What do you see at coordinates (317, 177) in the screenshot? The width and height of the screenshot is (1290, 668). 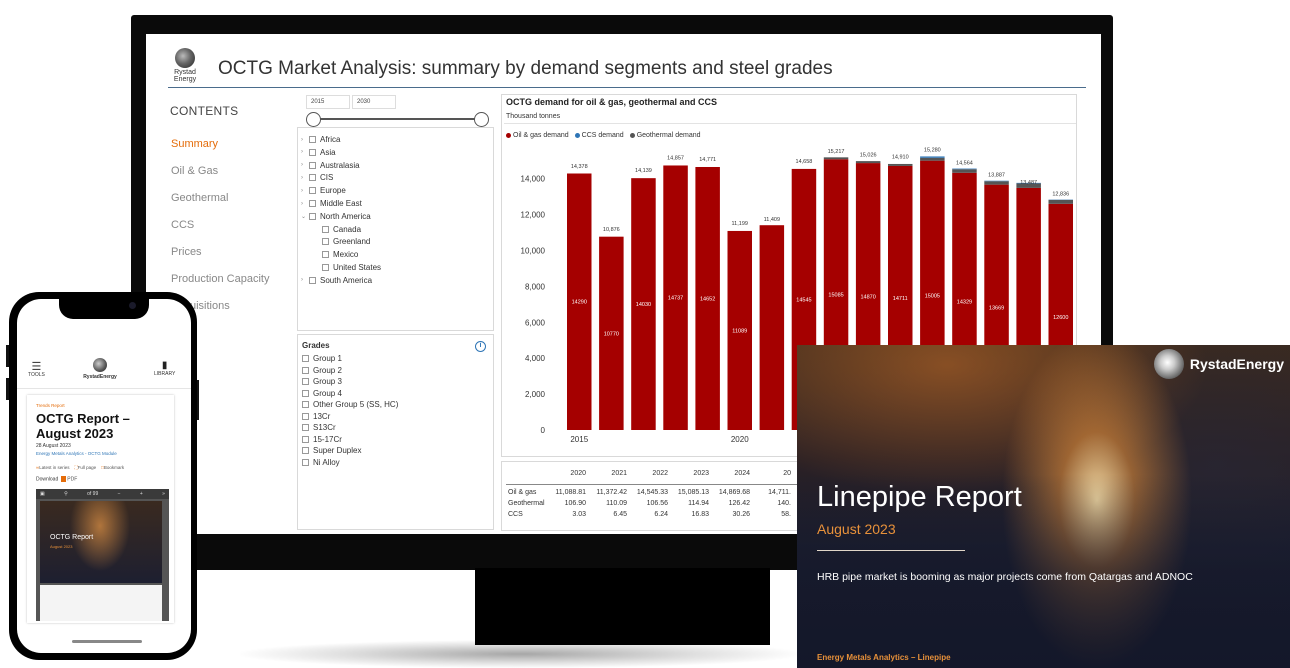 I see `region-item: › CIS` at bounding box center [317, 177].